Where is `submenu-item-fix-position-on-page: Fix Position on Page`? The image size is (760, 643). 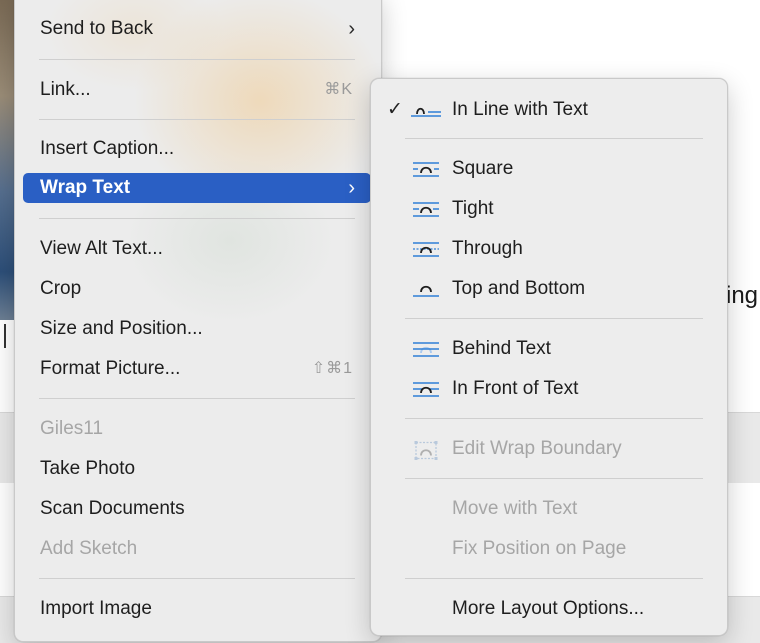 submenu-item-fix-position-on-page: Fix Position on Page is located at coordinates (549, 549).